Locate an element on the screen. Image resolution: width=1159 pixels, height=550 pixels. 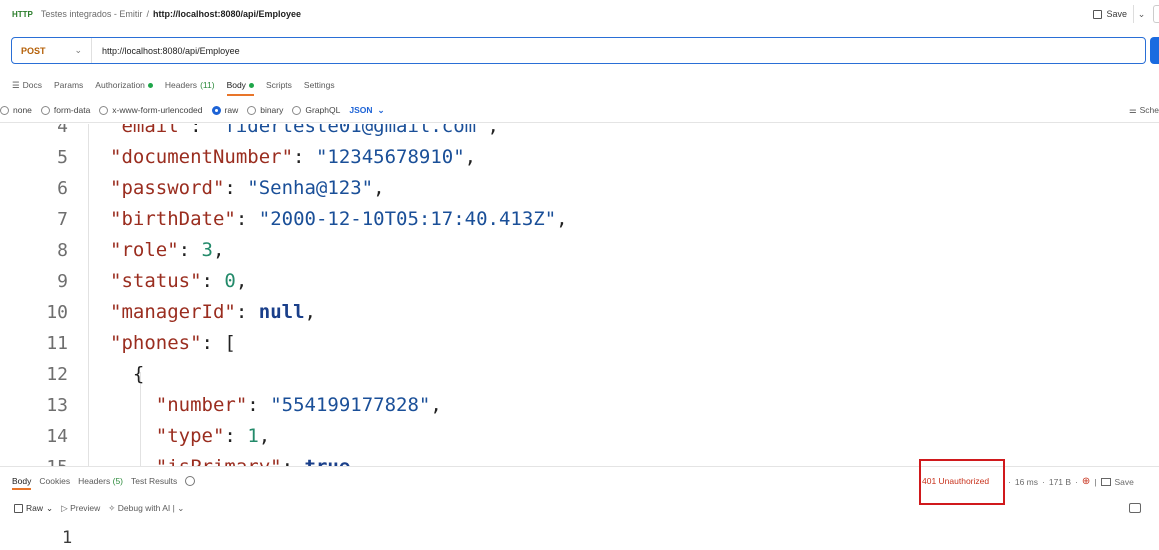
preview-button: ▷ Preview is located at coordinates (80, 508).